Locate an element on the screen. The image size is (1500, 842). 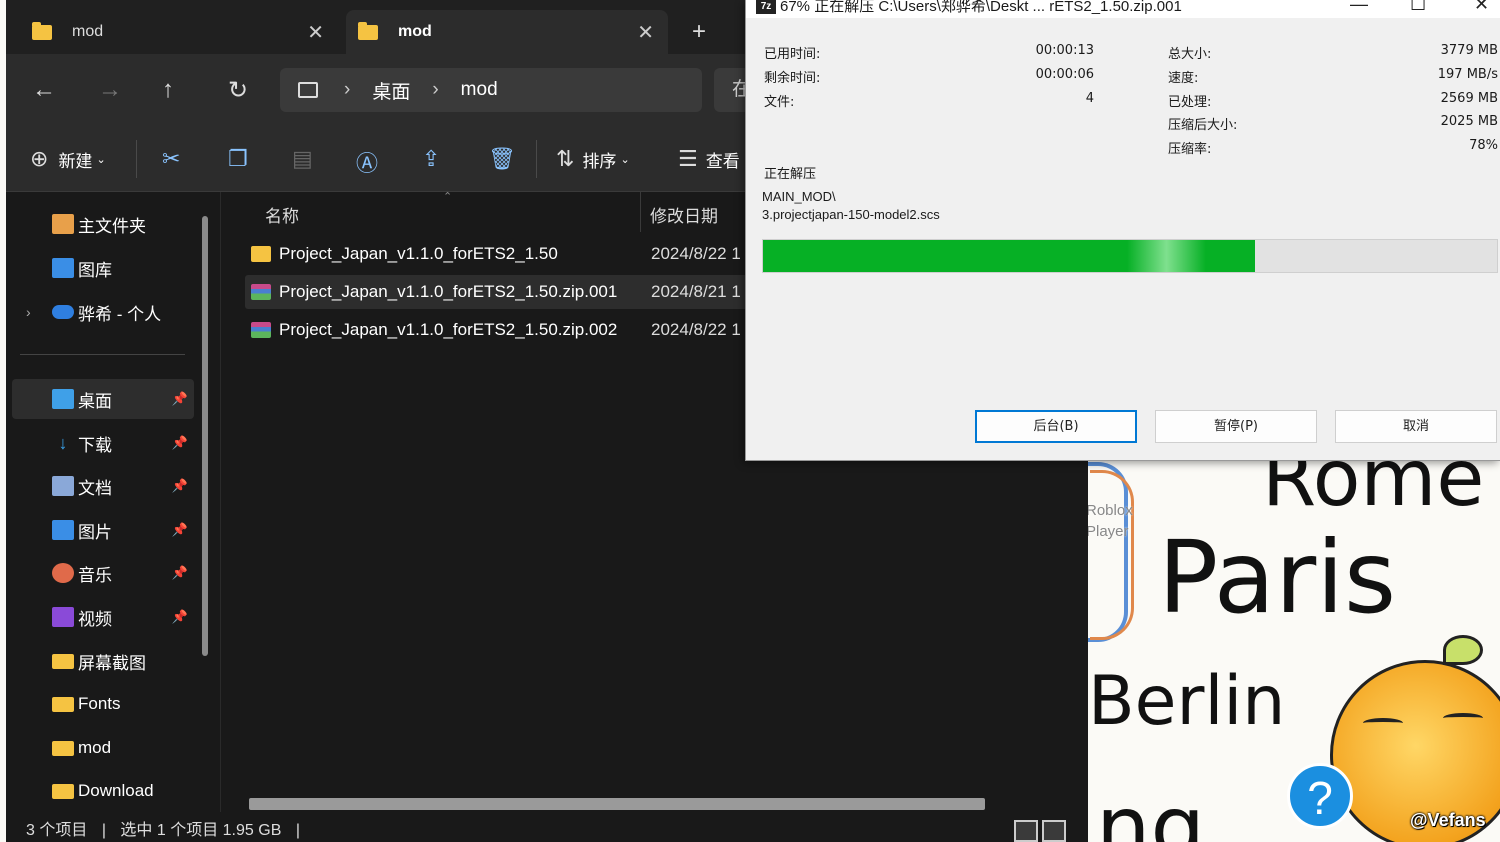
tiles-view-icon is located at coordinates (1054, 831).